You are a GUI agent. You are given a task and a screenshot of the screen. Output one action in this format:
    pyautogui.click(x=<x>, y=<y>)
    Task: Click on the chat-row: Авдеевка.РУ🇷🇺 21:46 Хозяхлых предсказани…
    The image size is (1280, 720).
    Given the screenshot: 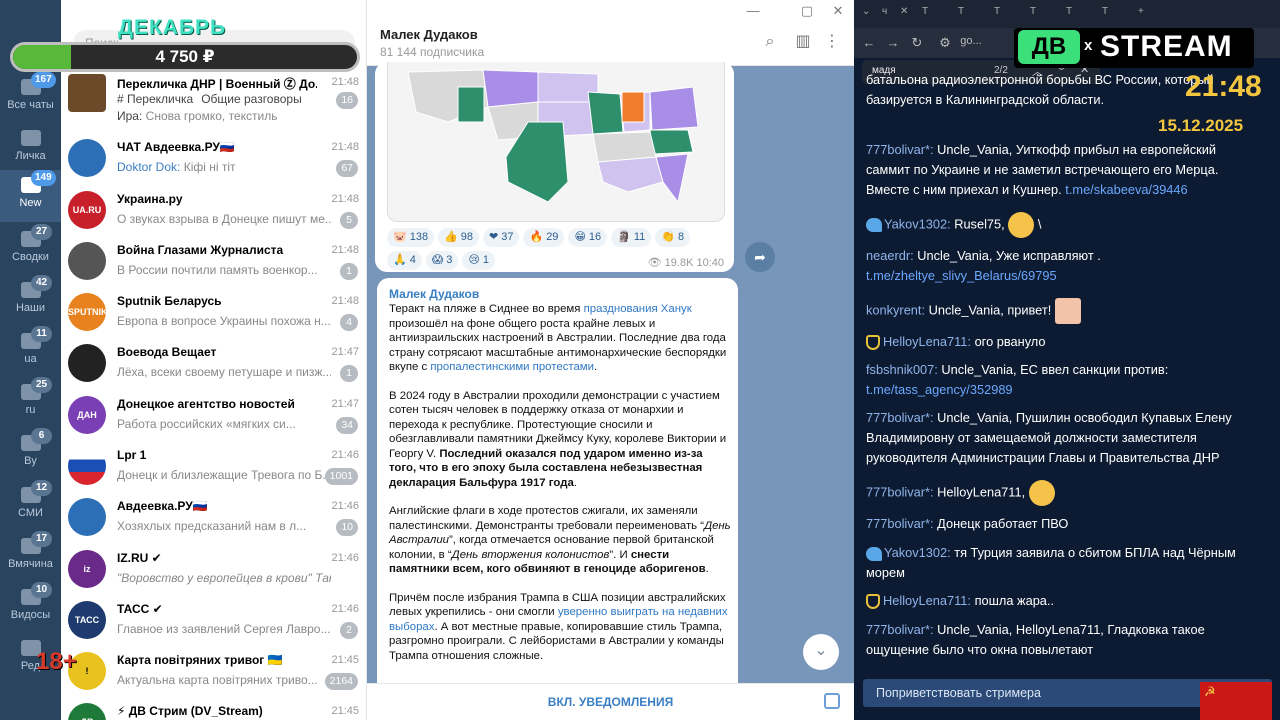 What is the action you would take?
    pyautogui.click(x=214, y=519)
    